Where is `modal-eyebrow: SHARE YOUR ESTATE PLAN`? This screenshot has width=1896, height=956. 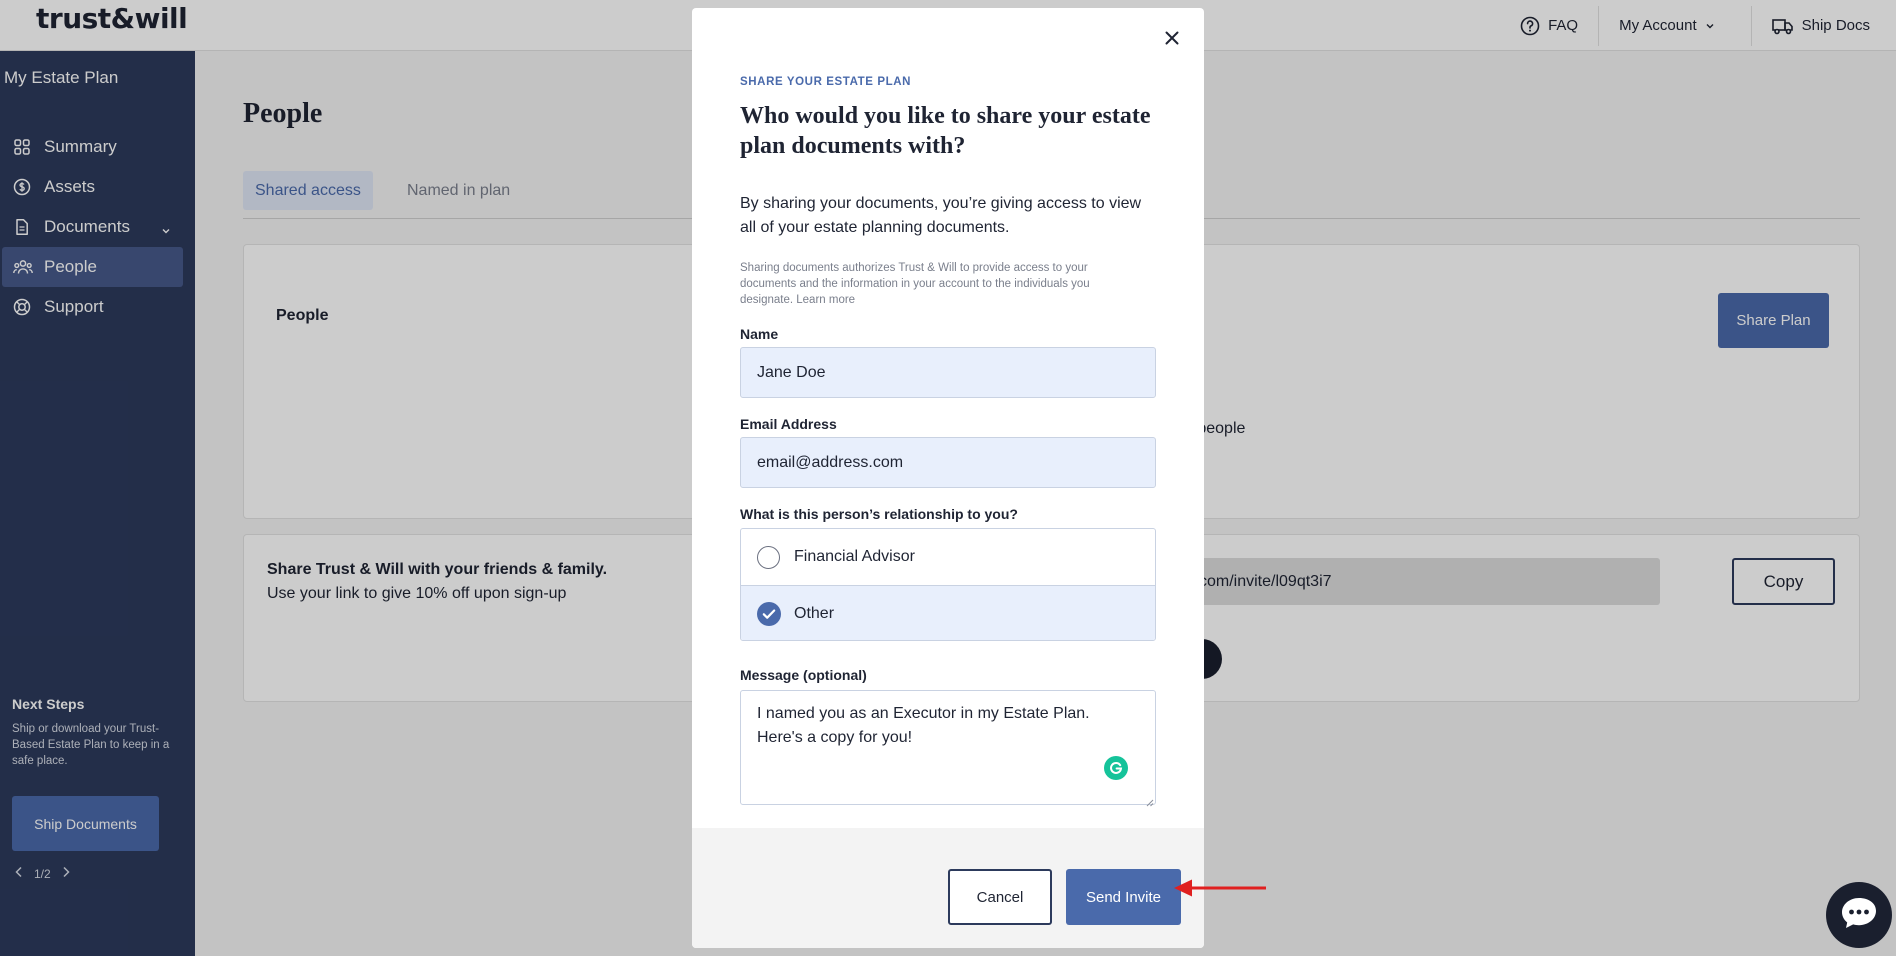 modal-eyebrow: SHARE YOUR ESTATE PLAN is located at coordinates (826, 82).